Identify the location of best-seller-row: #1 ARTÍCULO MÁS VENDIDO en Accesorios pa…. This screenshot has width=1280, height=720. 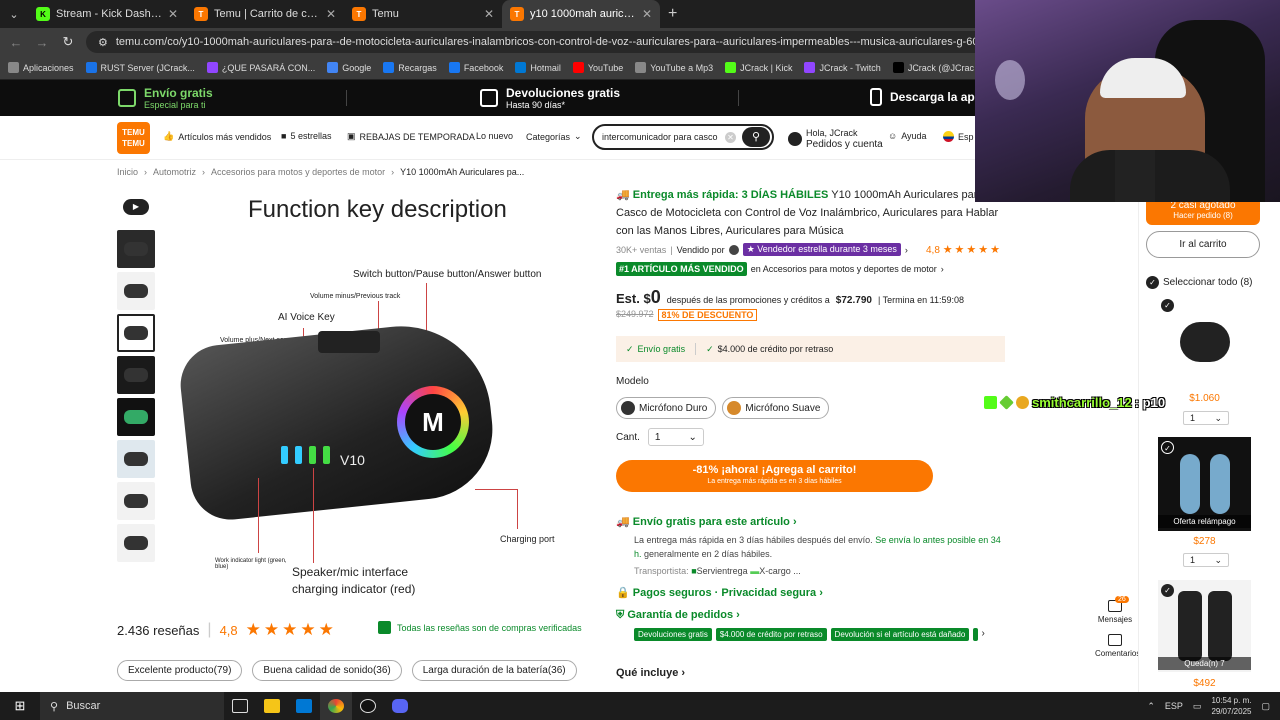
(780, 269).